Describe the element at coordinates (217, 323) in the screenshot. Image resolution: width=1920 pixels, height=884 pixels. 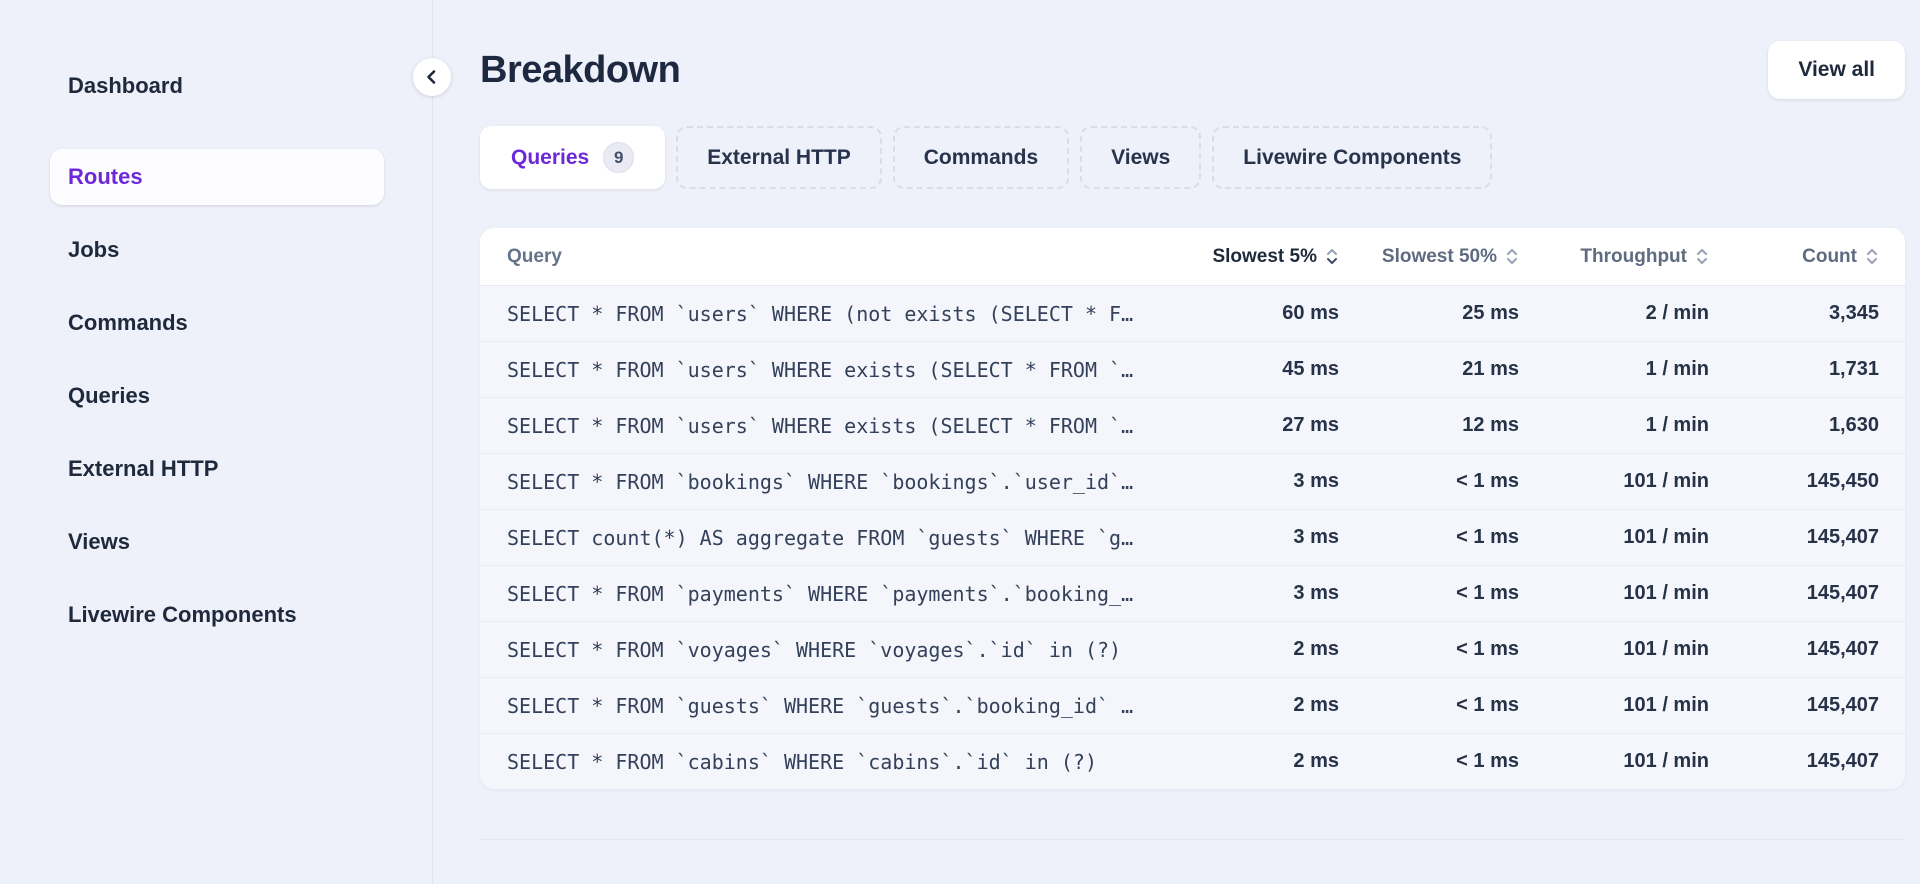
I see `sidebar-item-commands: Commands` at that location.